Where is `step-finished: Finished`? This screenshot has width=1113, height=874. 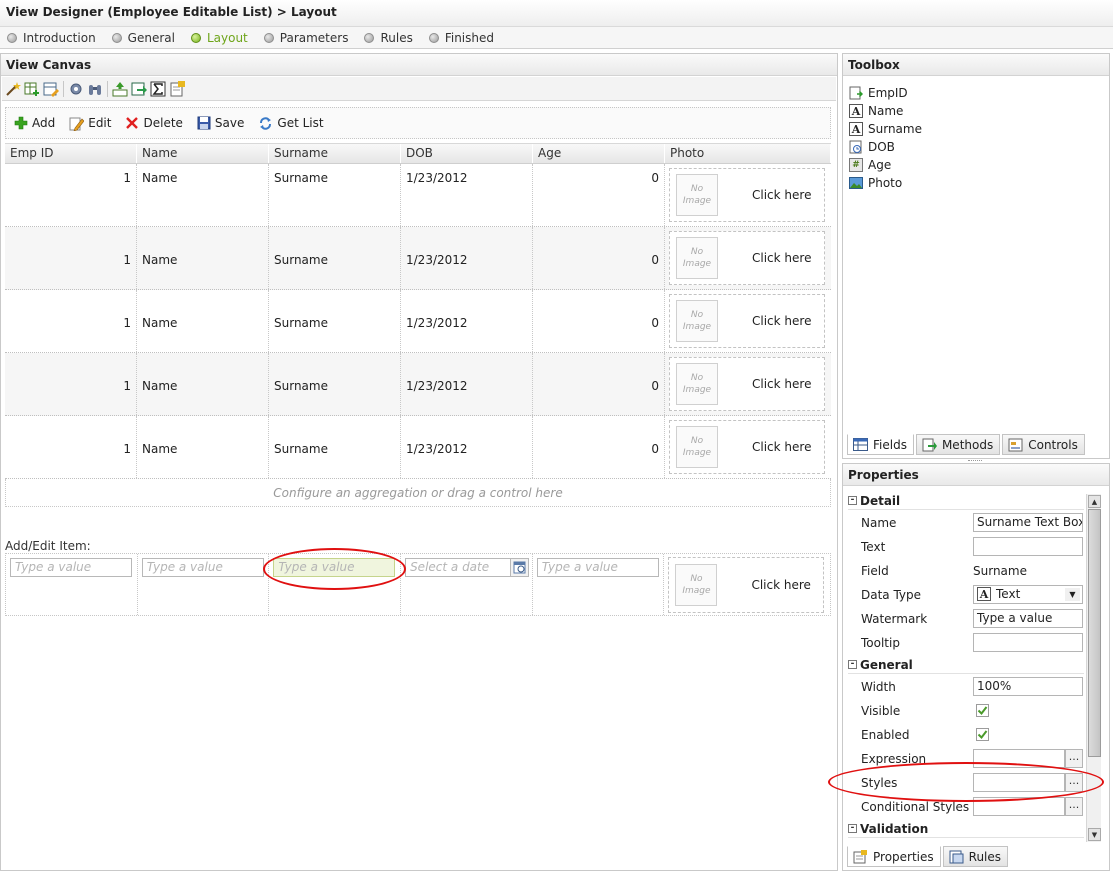
step-finished: Finished is located at coordinates (461, 38).